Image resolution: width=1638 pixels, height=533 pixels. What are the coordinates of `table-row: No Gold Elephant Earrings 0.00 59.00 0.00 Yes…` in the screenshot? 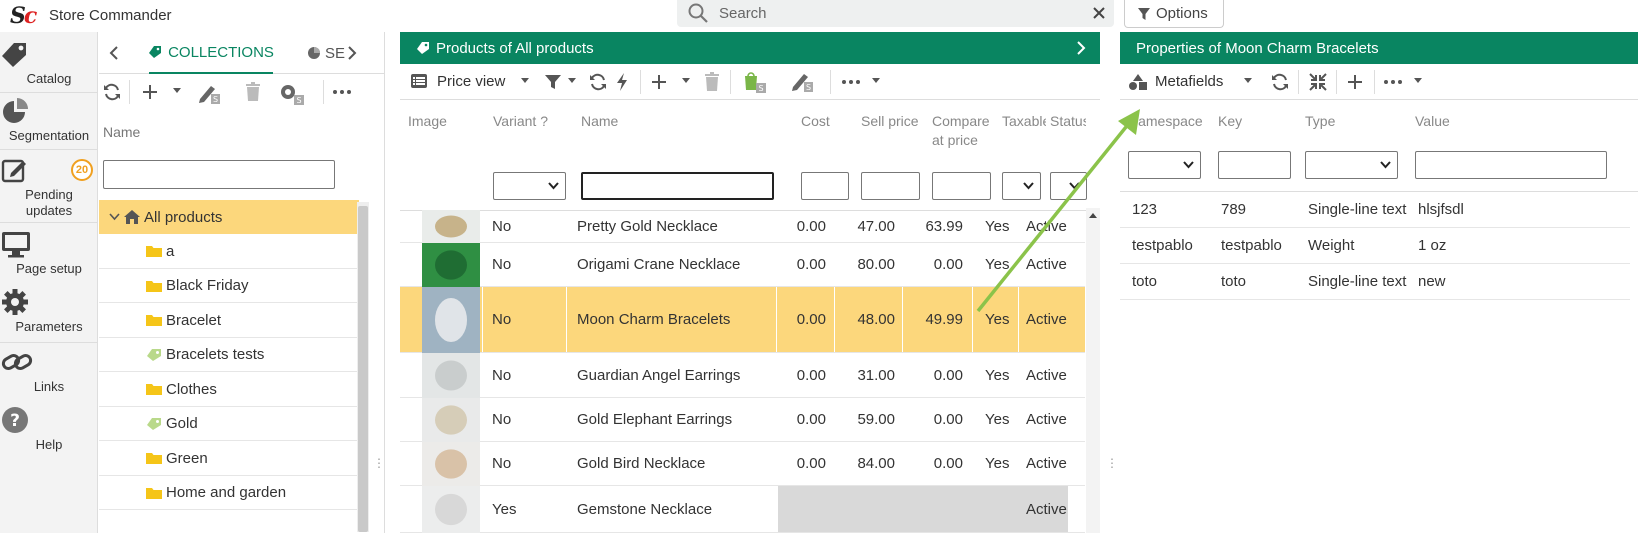 It's located at (742, 420).